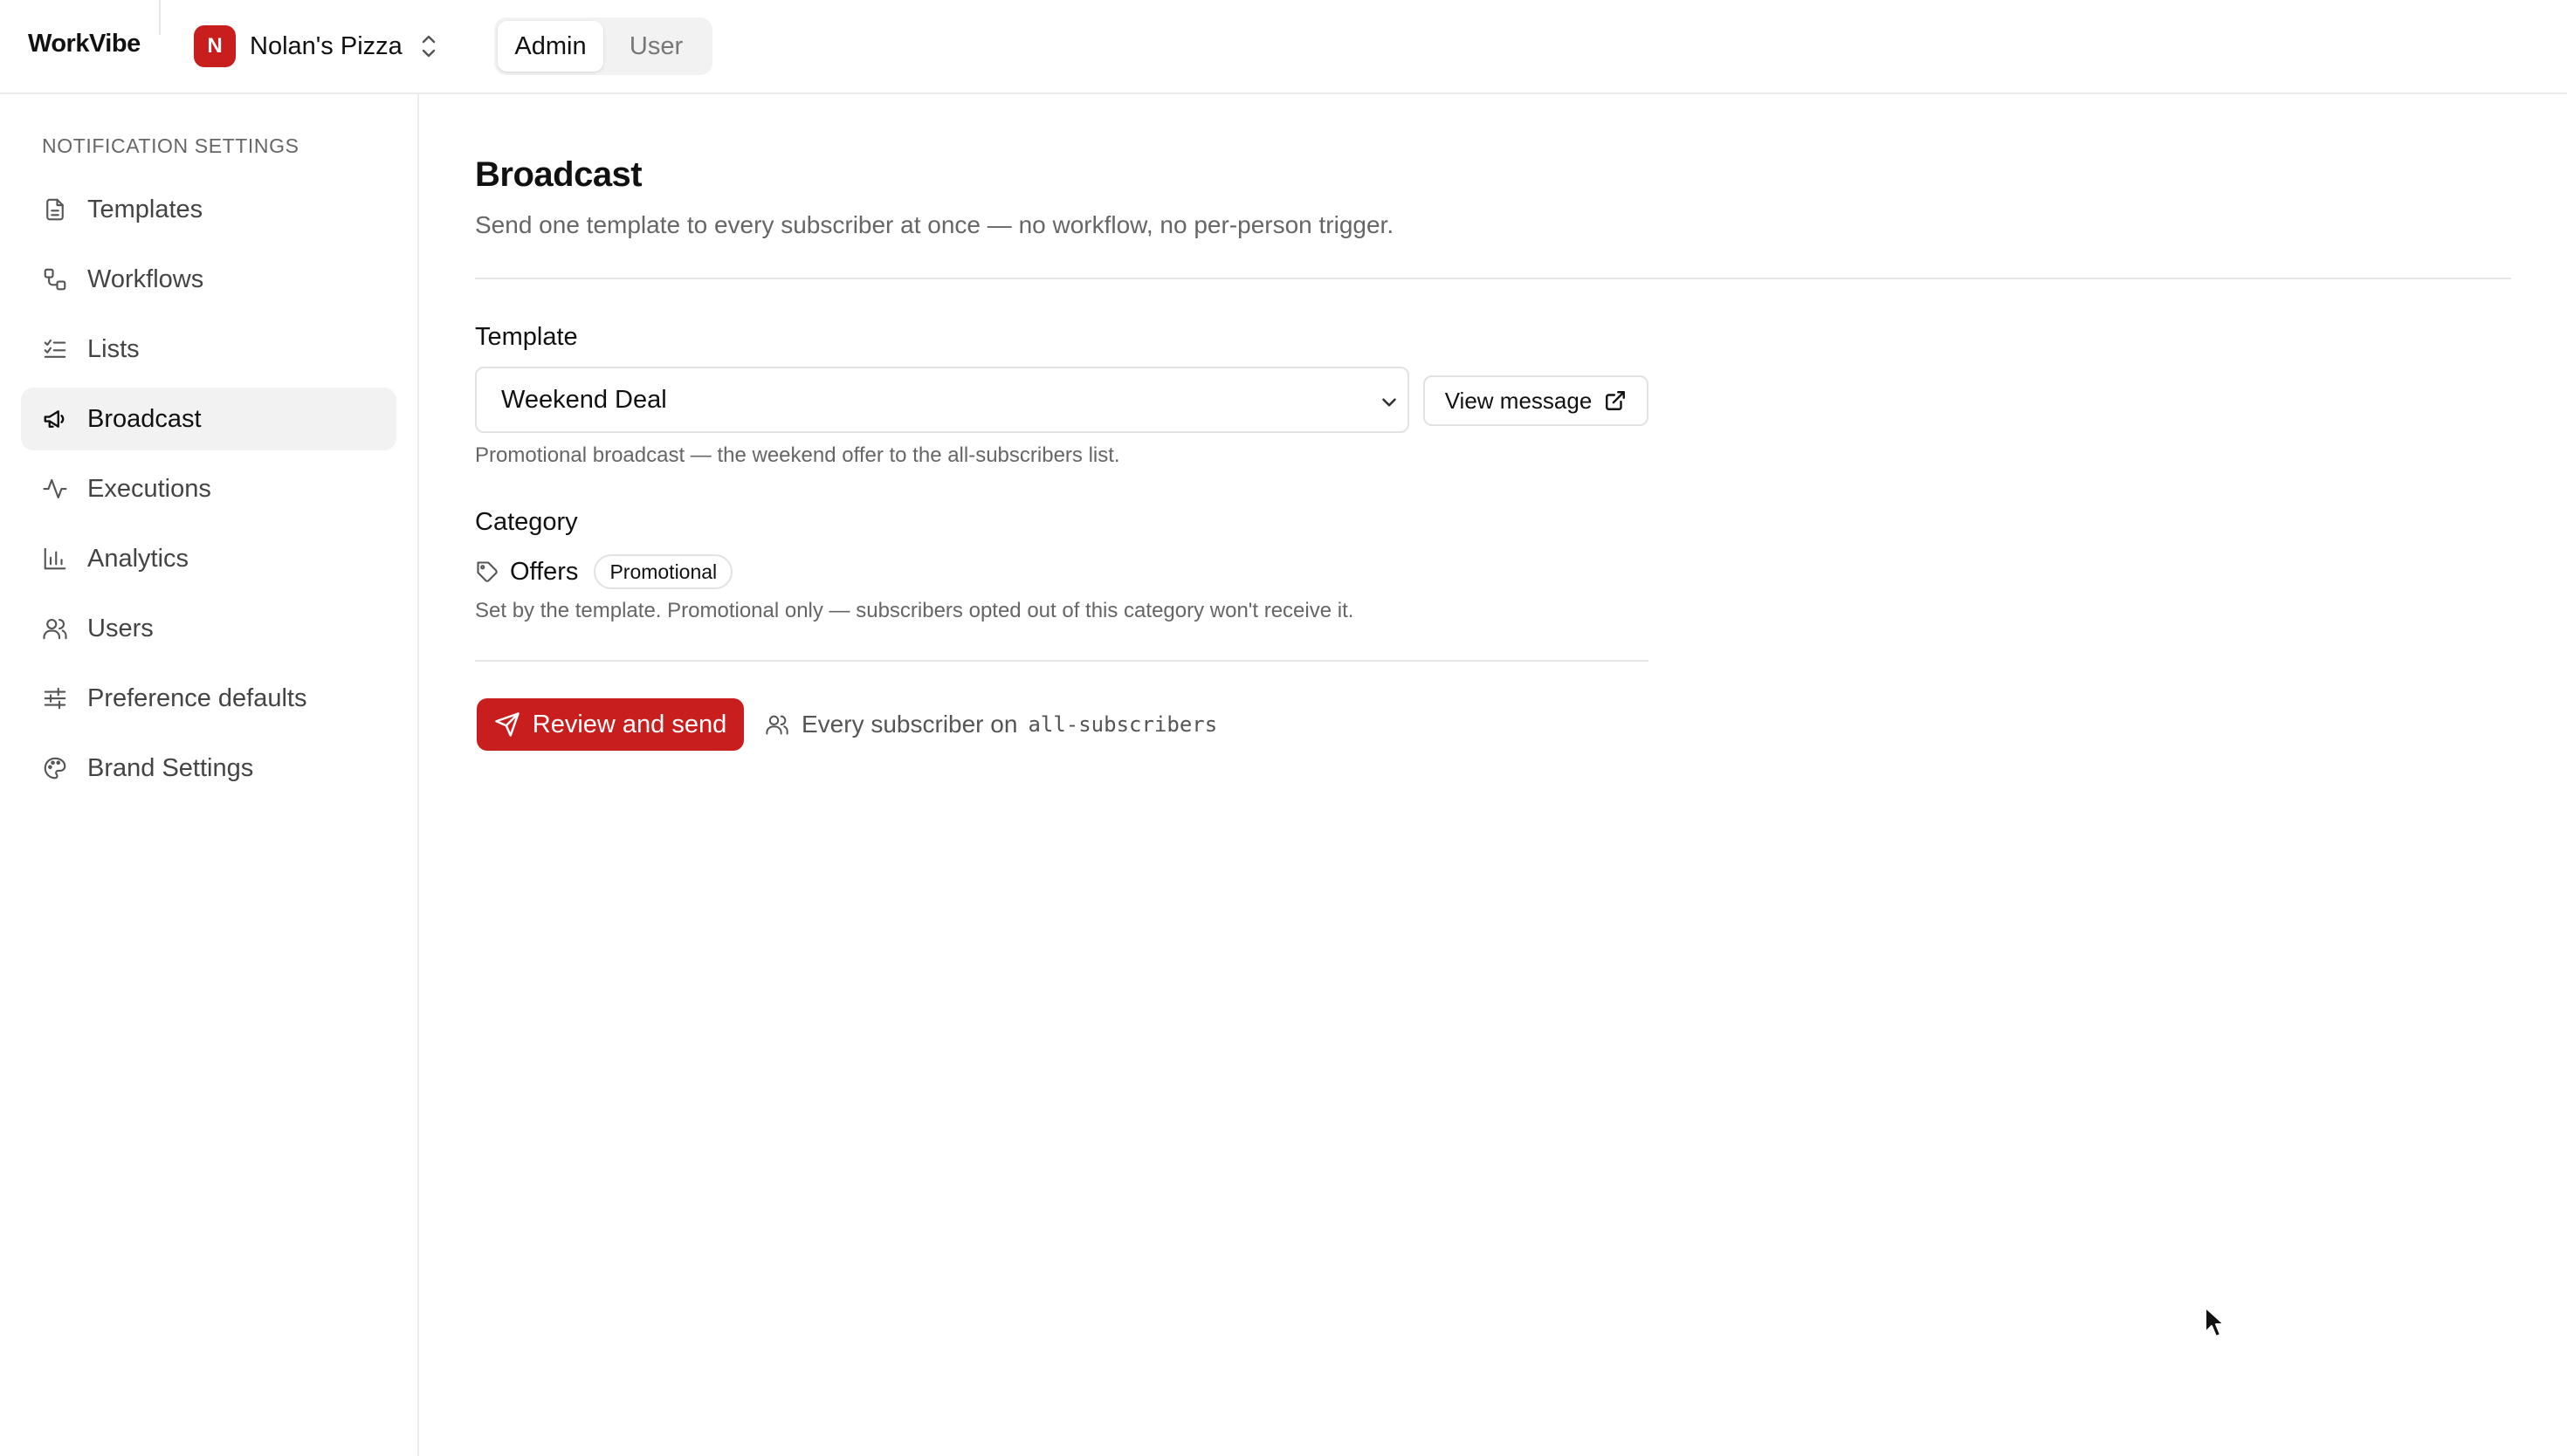 The image size is (2567, 1456). I want to click on top-bar: WorkVibe N Nolan's Pizza Admin User, so click(1283, 47).